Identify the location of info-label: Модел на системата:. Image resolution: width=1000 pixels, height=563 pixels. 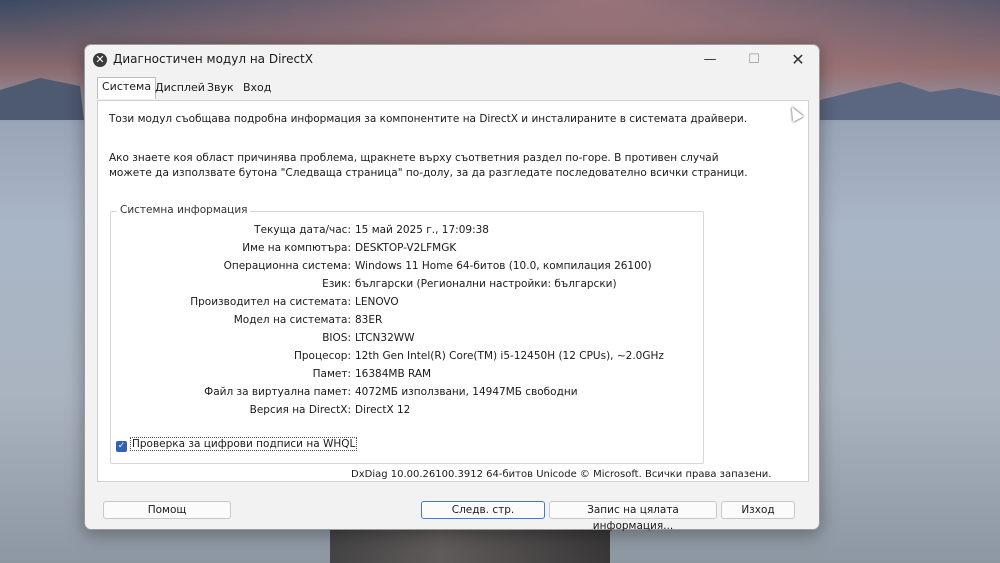
(292, 320).